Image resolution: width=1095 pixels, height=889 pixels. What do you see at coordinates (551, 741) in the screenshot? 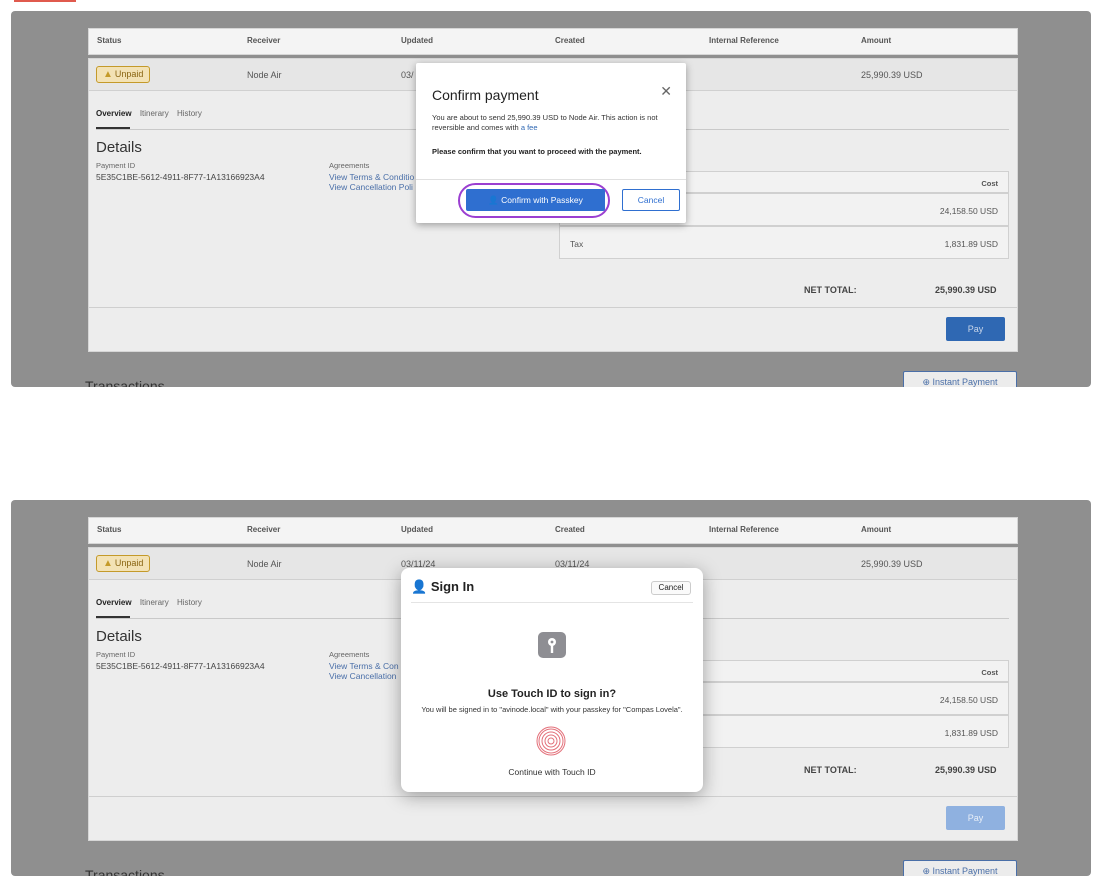
I see `fingerprint-icon` at bounding box center [551, 741].